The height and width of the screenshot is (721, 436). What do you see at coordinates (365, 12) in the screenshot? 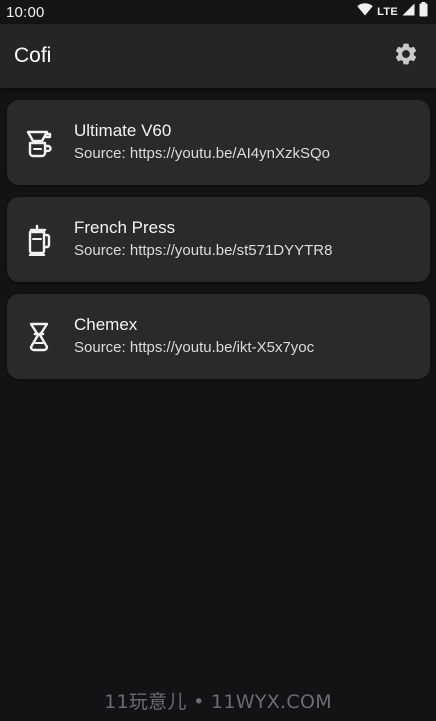
I see `wifi-icon` at bounding box center [365, 12].